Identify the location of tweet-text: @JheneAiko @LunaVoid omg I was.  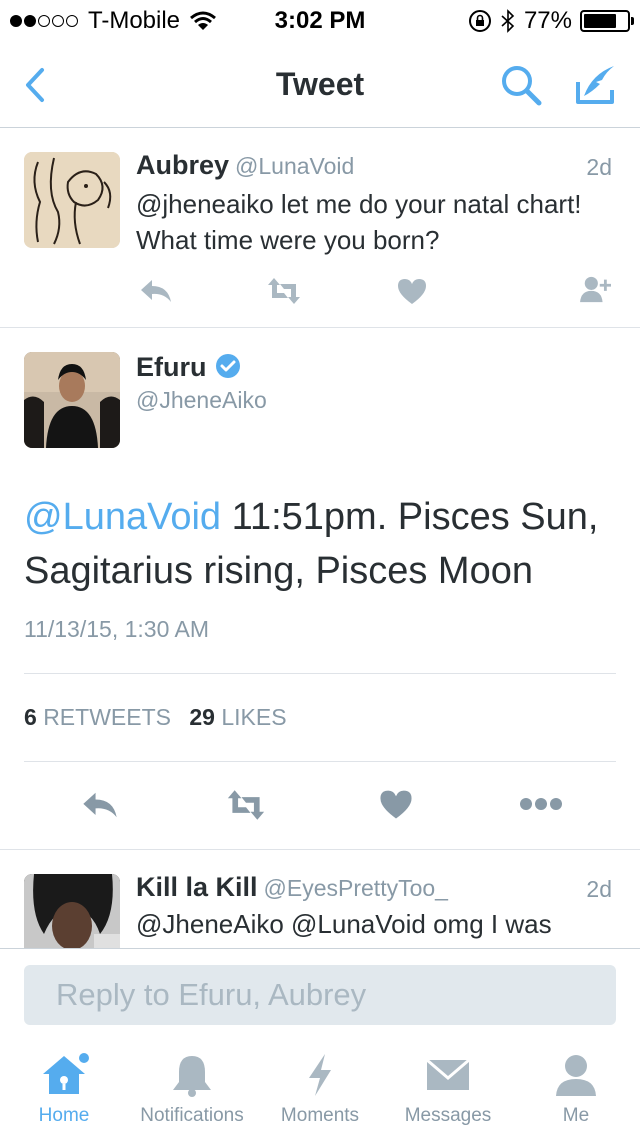
(344, 924).